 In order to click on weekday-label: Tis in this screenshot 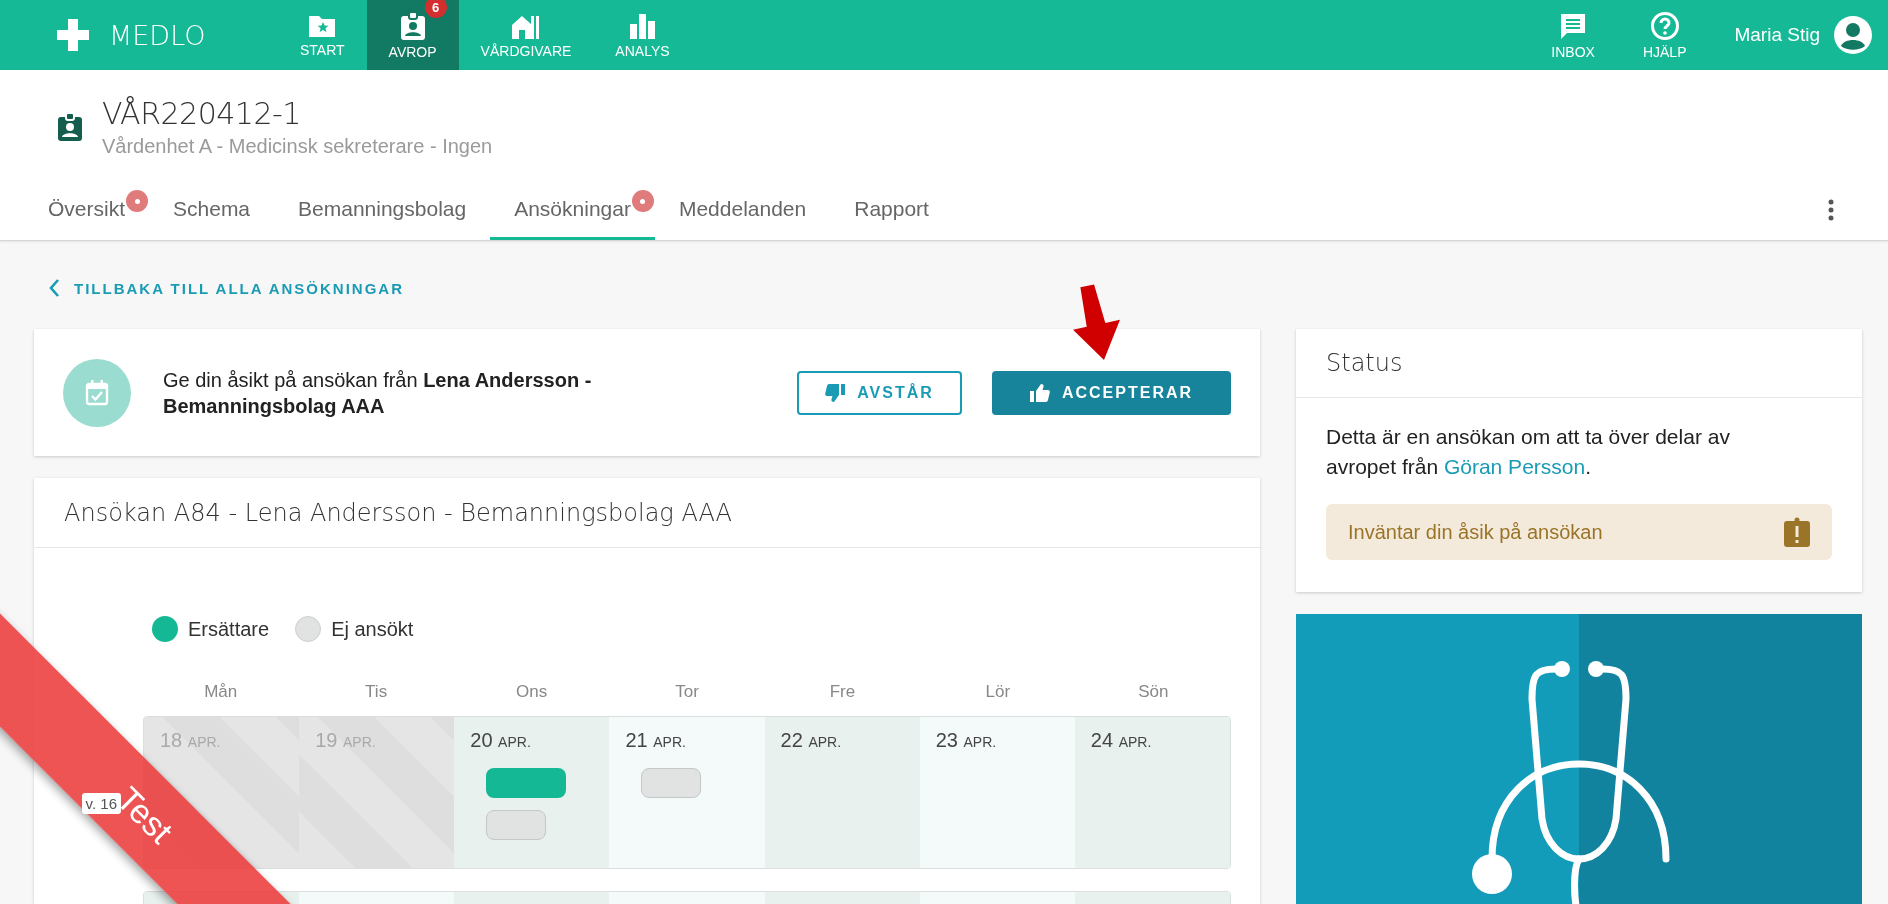, I will do `click(376, 691)`.